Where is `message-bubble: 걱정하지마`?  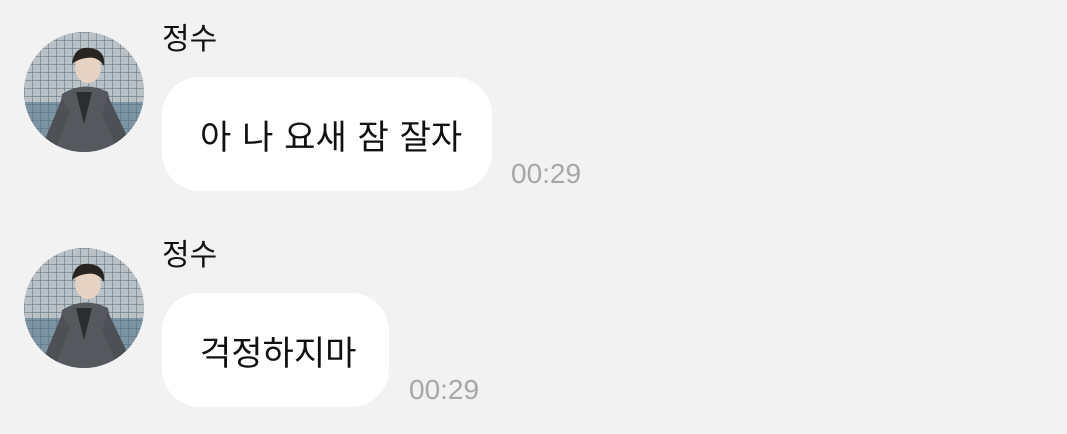 message-bubble: 걱정하지마 is located at coordinates (275, 350).